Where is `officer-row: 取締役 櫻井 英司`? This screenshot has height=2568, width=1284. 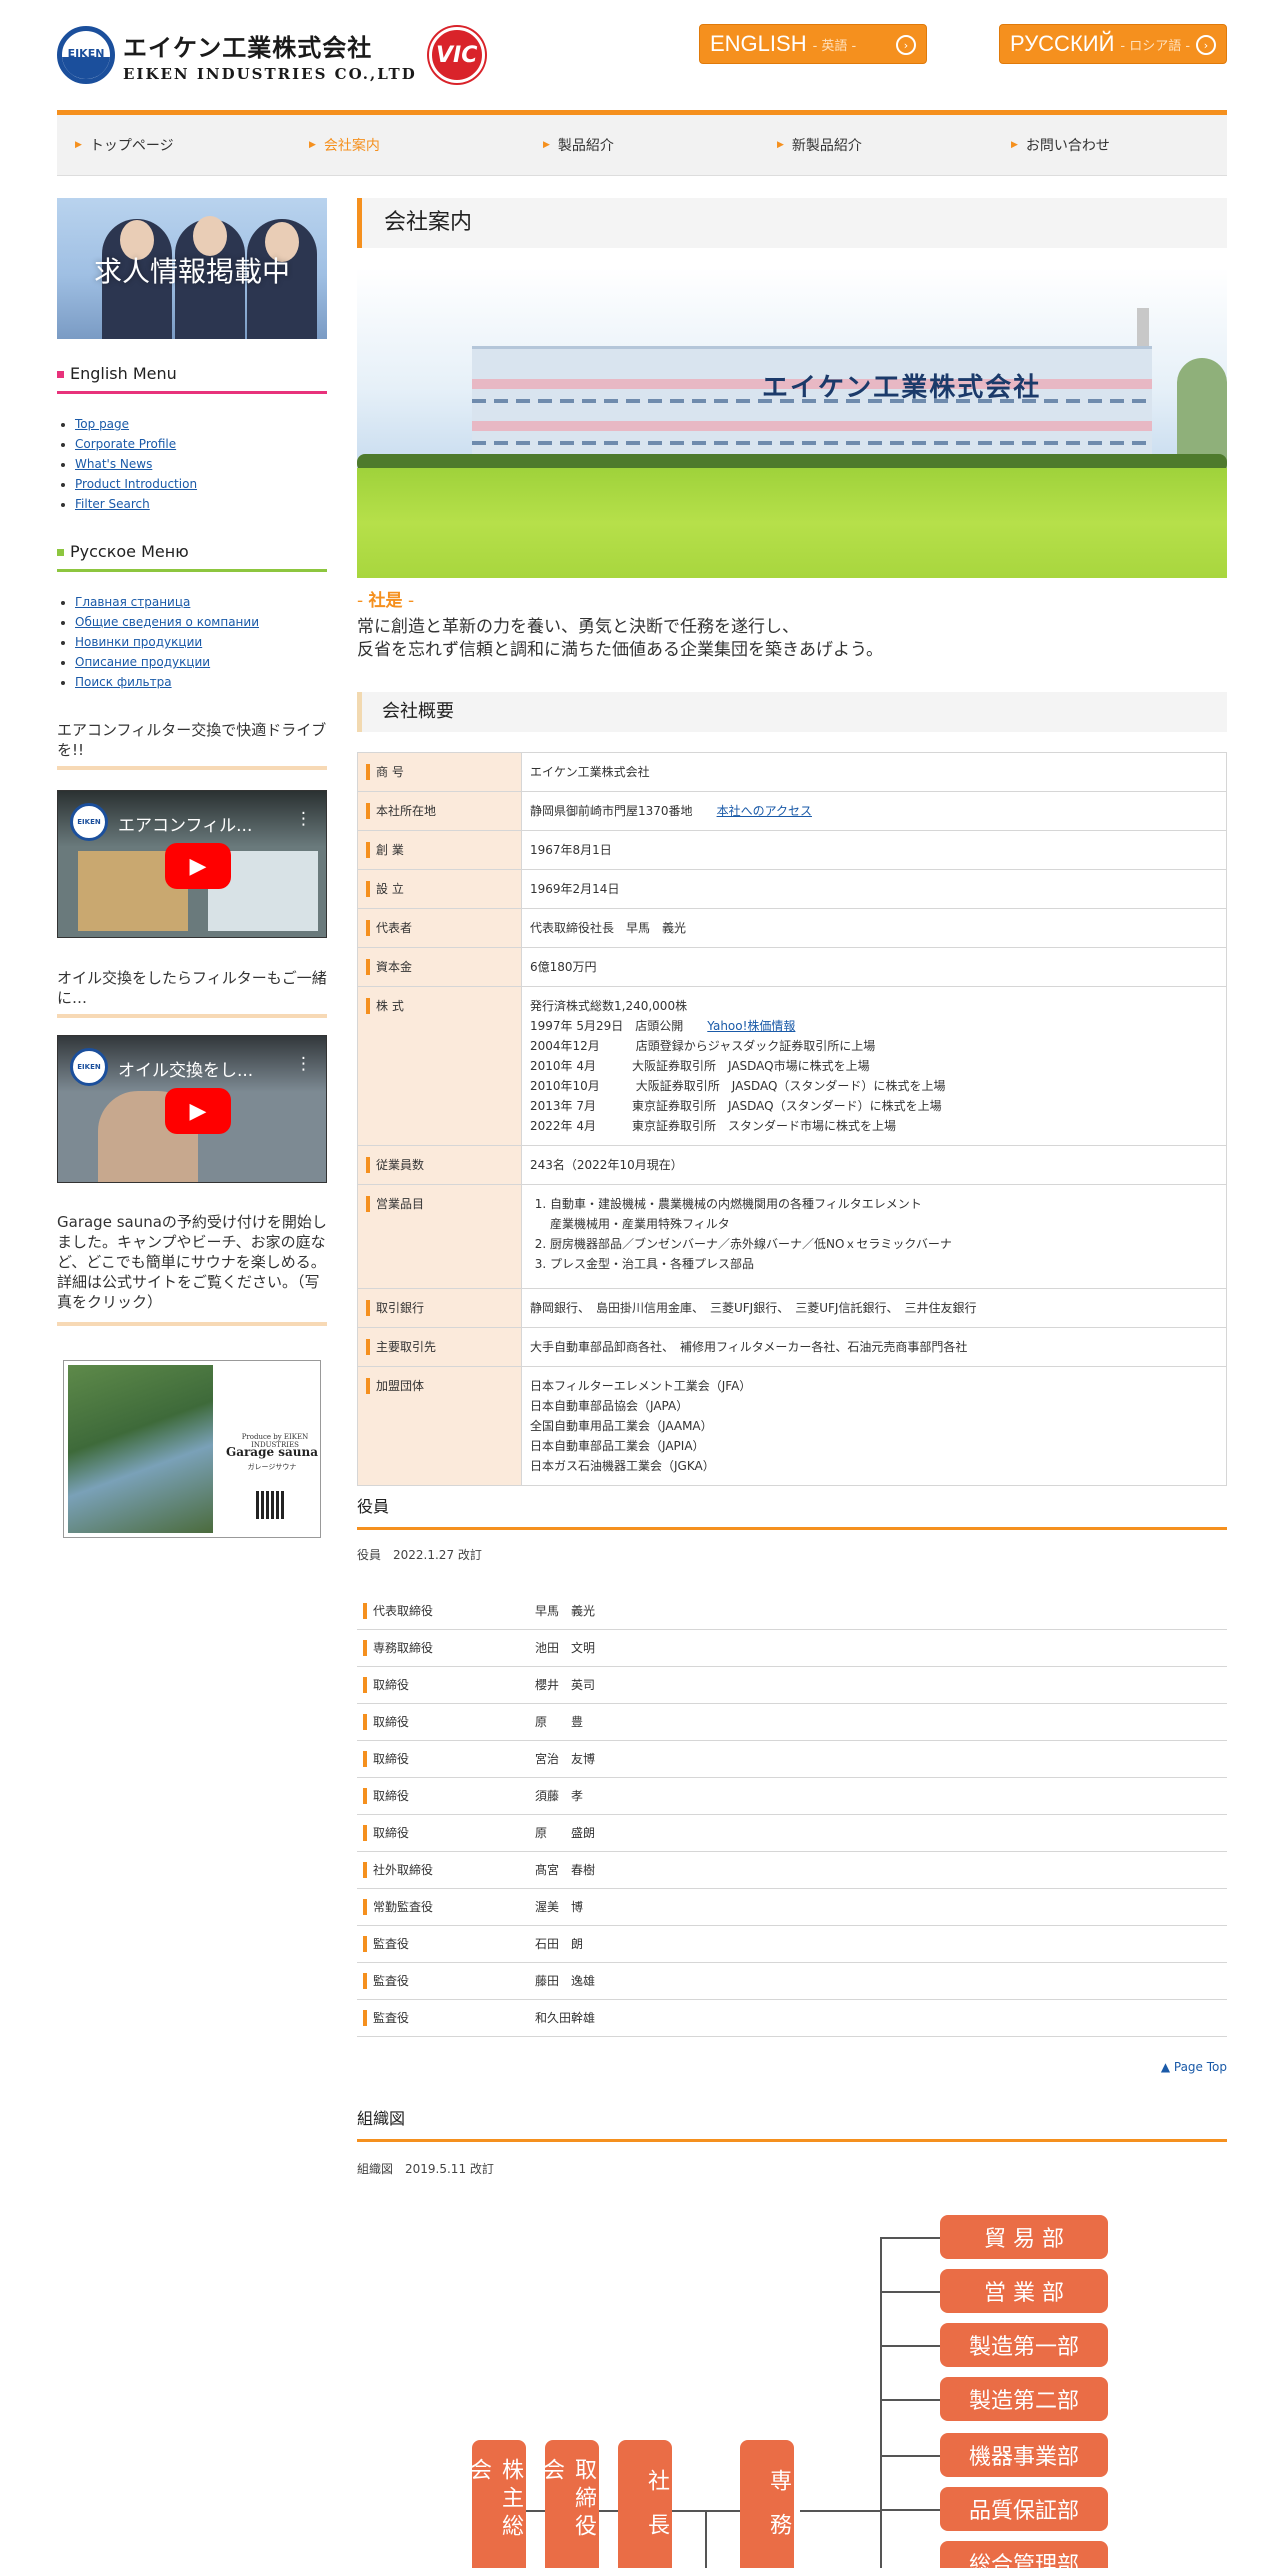 officer-row: 取締役 櫻井 英司 is located at coordinates (792, 1685).